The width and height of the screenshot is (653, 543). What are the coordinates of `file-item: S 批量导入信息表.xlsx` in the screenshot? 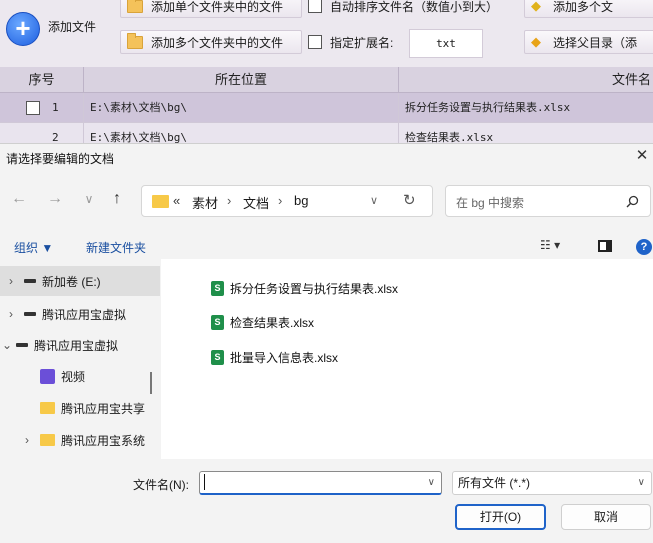 It's located at (274, 357).